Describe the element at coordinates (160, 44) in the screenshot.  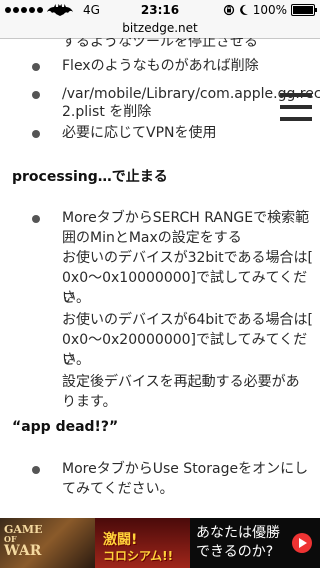
I see `partial-text-line: するようなツールを停止させる` at that location.